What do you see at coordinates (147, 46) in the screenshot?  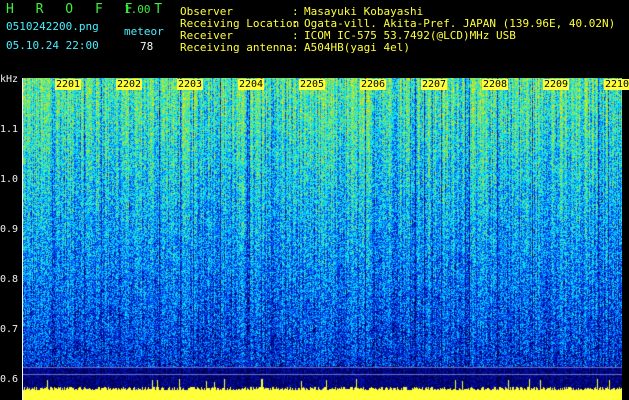 I see `meteor-count: 78` at bounding box center [147, 46].